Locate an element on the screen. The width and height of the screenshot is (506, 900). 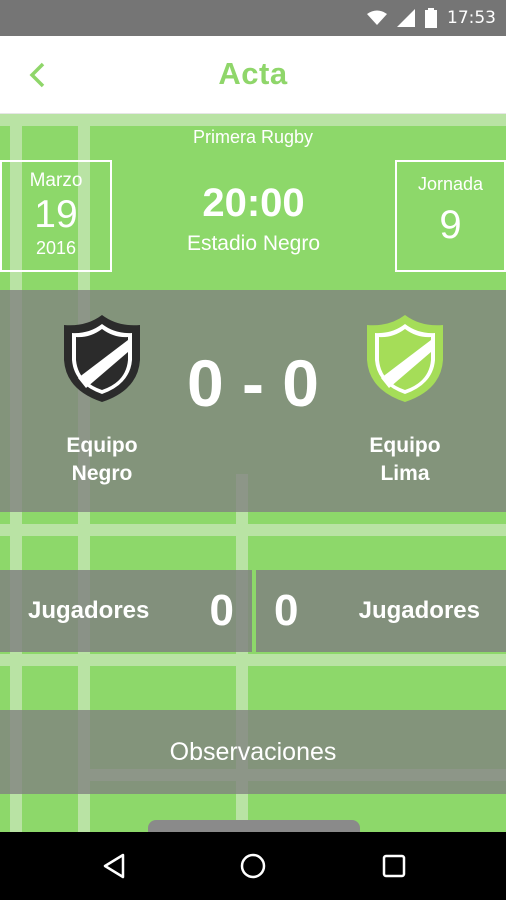
match-date: Marzo 19 2016 is located at coordinates (56, 216).